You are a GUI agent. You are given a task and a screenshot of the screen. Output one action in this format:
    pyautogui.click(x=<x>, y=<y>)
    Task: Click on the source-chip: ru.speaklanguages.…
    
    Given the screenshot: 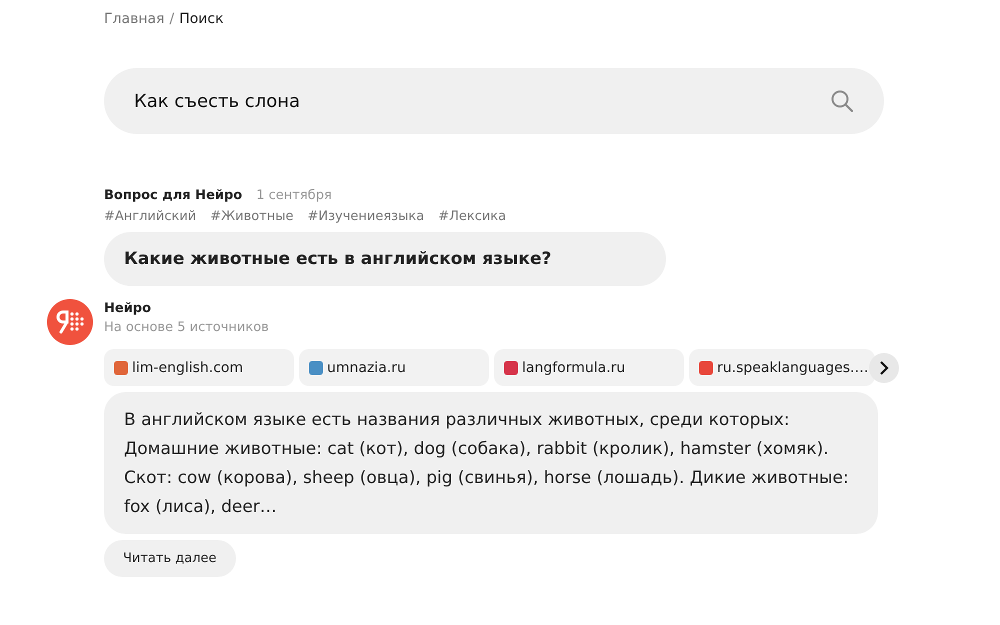 What is the action you would take?
    pyautogui.click(x=782, y=367)
    